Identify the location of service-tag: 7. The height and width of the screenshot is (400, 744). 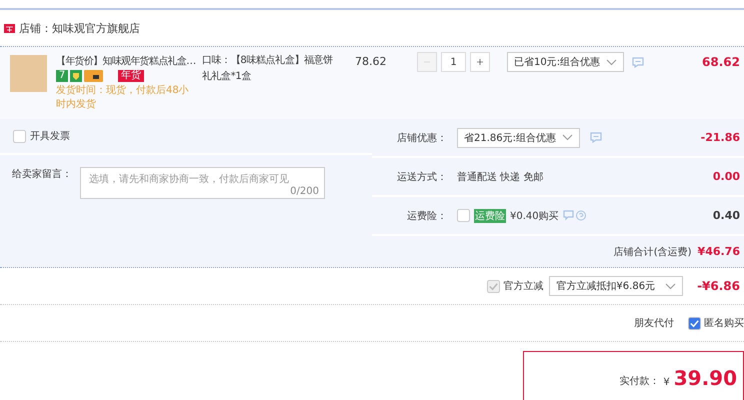
(62, 76).